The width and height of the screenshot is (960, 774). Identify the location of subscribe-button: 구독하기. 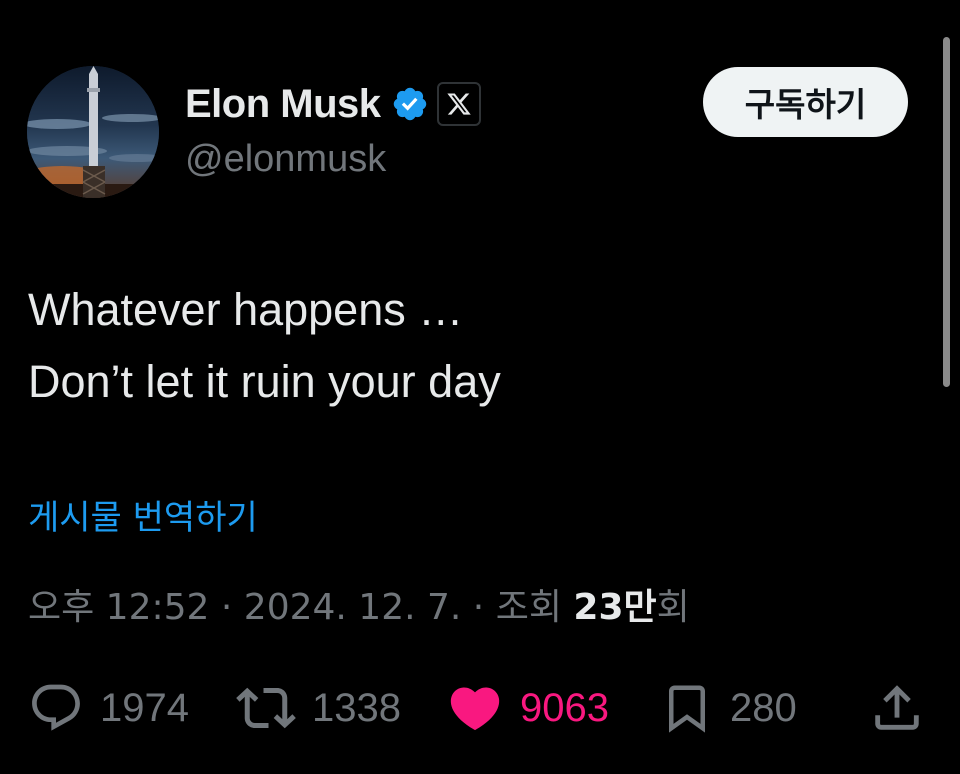
(805, 102).